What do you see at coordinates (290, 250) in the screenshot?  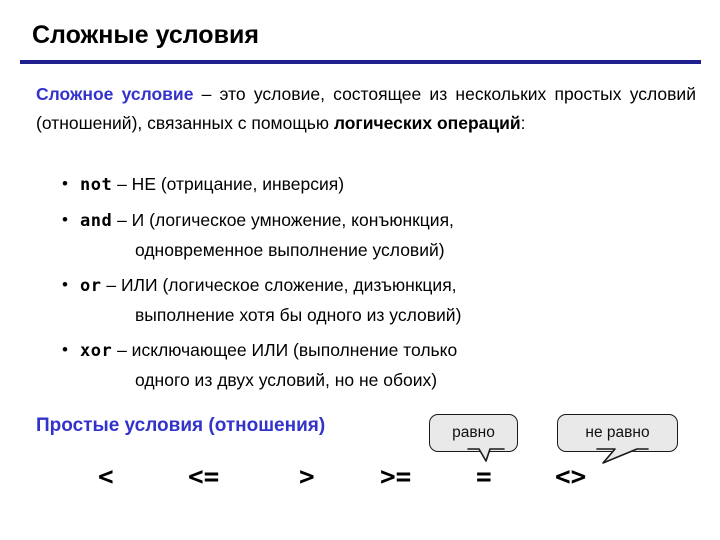 I see `keyword-and-description-cont: одновременное выполнение условий)` at bounding box center [290, 250].